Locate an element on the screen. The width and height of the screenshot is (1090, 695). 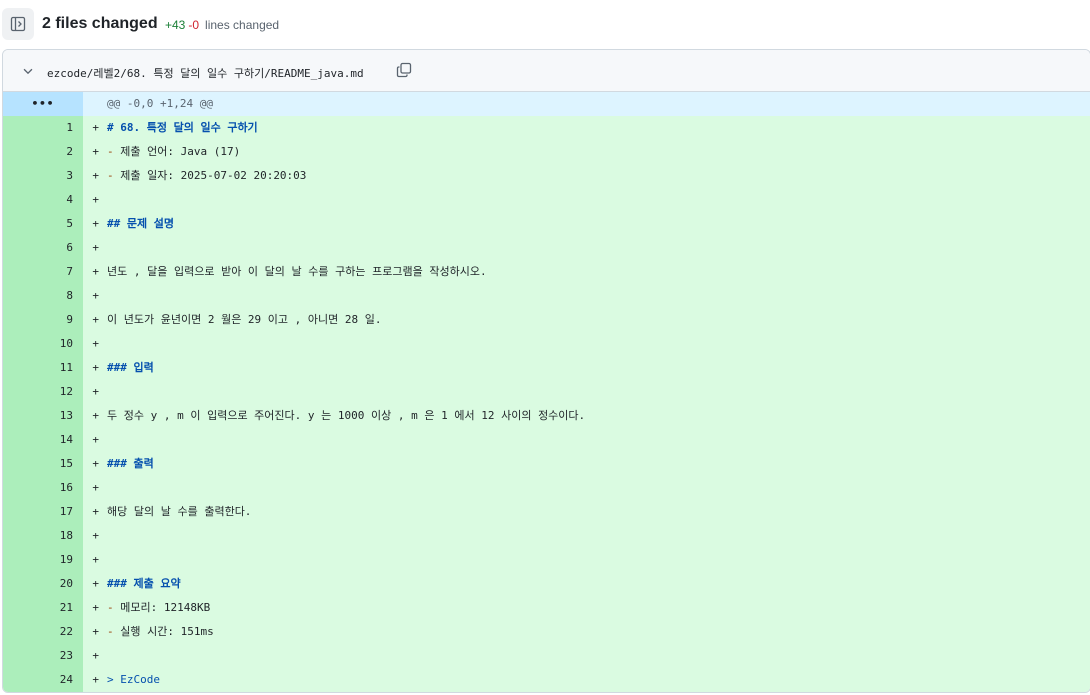
line-number: 11 is located at coordinates (43, 368).